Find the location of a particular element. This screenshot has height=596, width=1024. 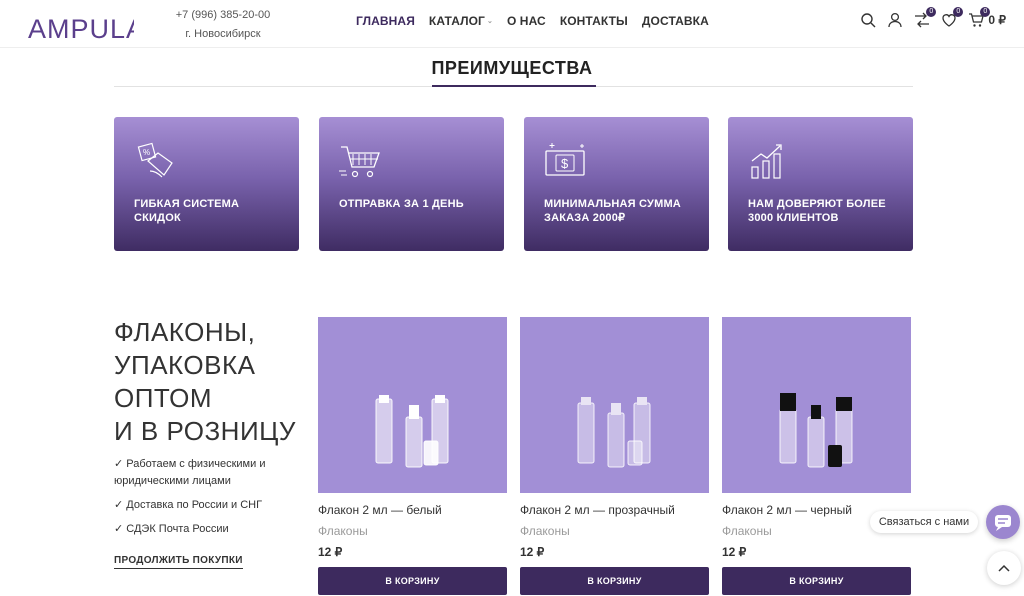

hero-title-line: И В РОЗНИЦУ is located at coordinates (205, 431).